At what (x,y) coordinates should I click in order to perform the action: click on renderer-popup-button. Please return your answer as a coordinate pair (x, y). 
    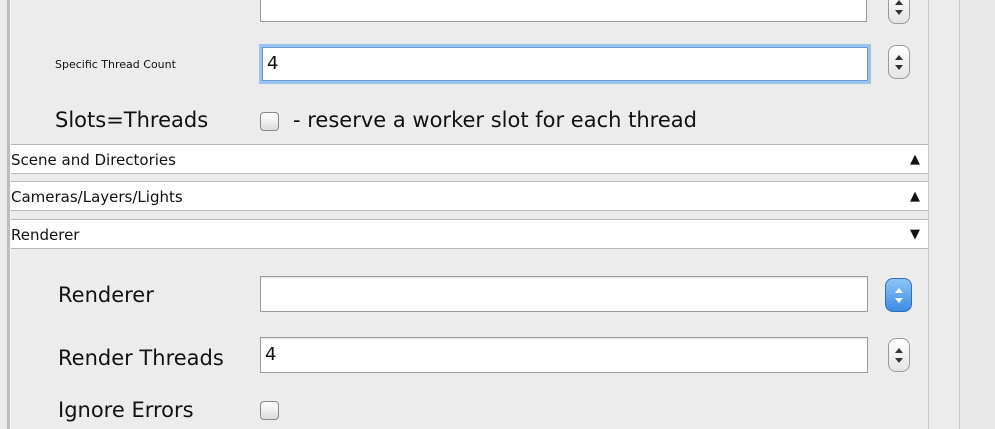
    Looking at the image, I should click on (898, 295).